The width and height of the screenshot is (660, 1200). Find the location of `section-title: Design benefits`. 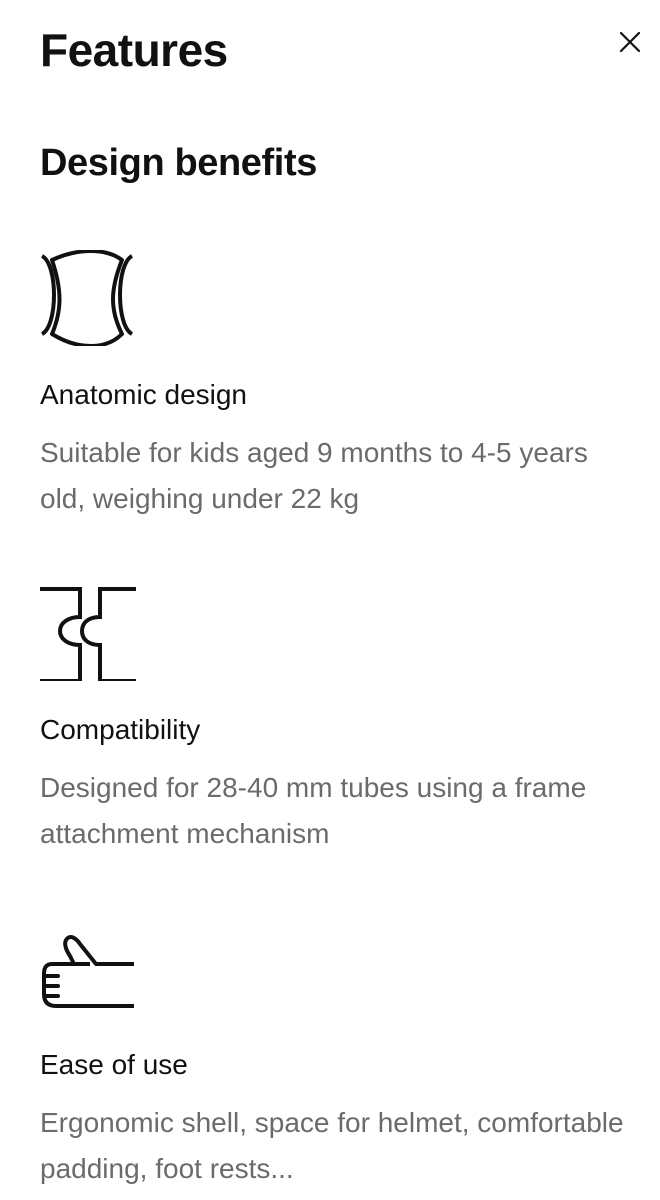

section-title: Design benefits is located at coordinates (178, 163).